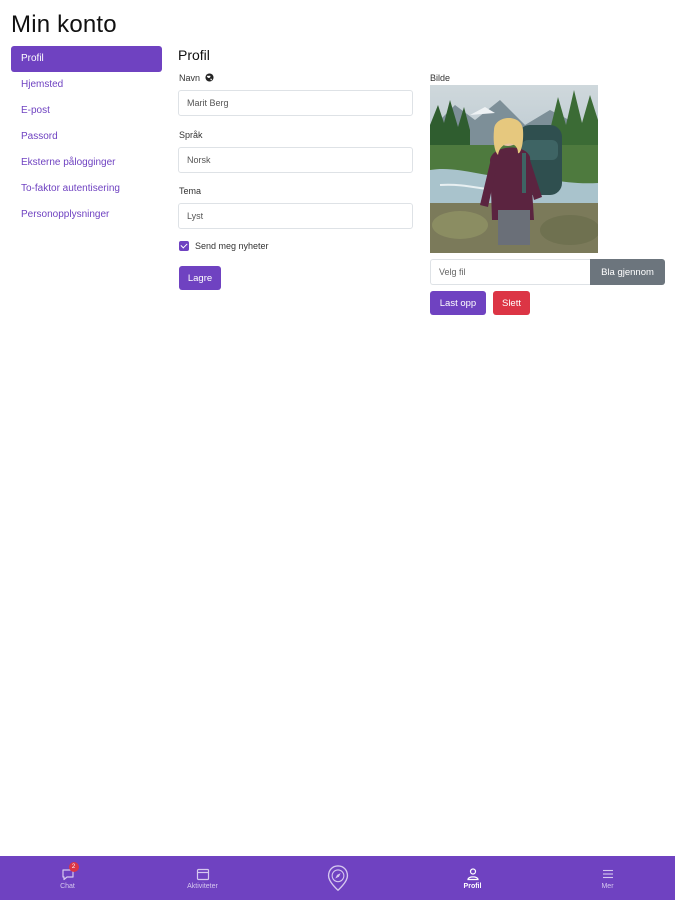 The height and width of the screenshot is (900, 675). I want to click on newsletter-label: Send meg nyheter, so click(232, 246).